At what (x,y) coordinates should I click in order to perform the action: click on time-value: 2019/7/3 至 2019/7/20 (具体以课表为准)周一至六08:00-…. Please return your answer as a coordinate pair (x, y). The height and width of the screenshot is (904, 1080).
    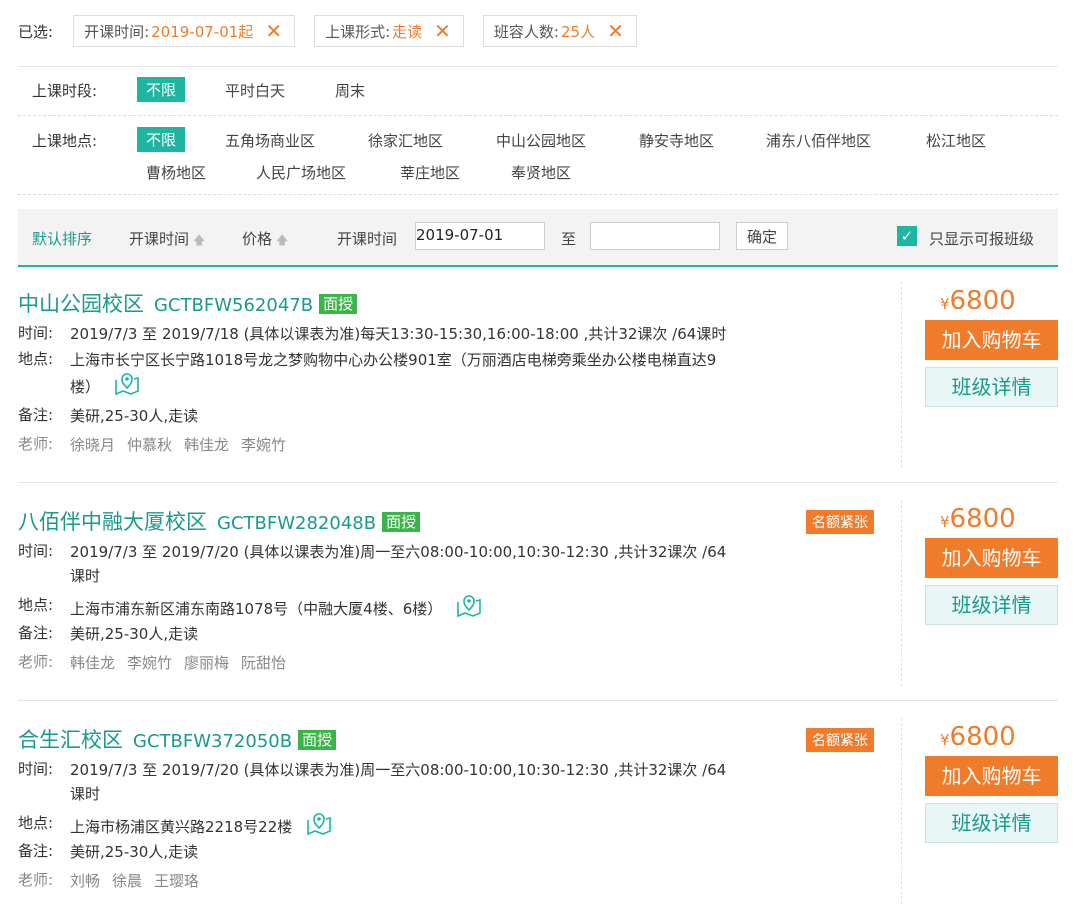
    Looking at the image, I should click on (398, 564).